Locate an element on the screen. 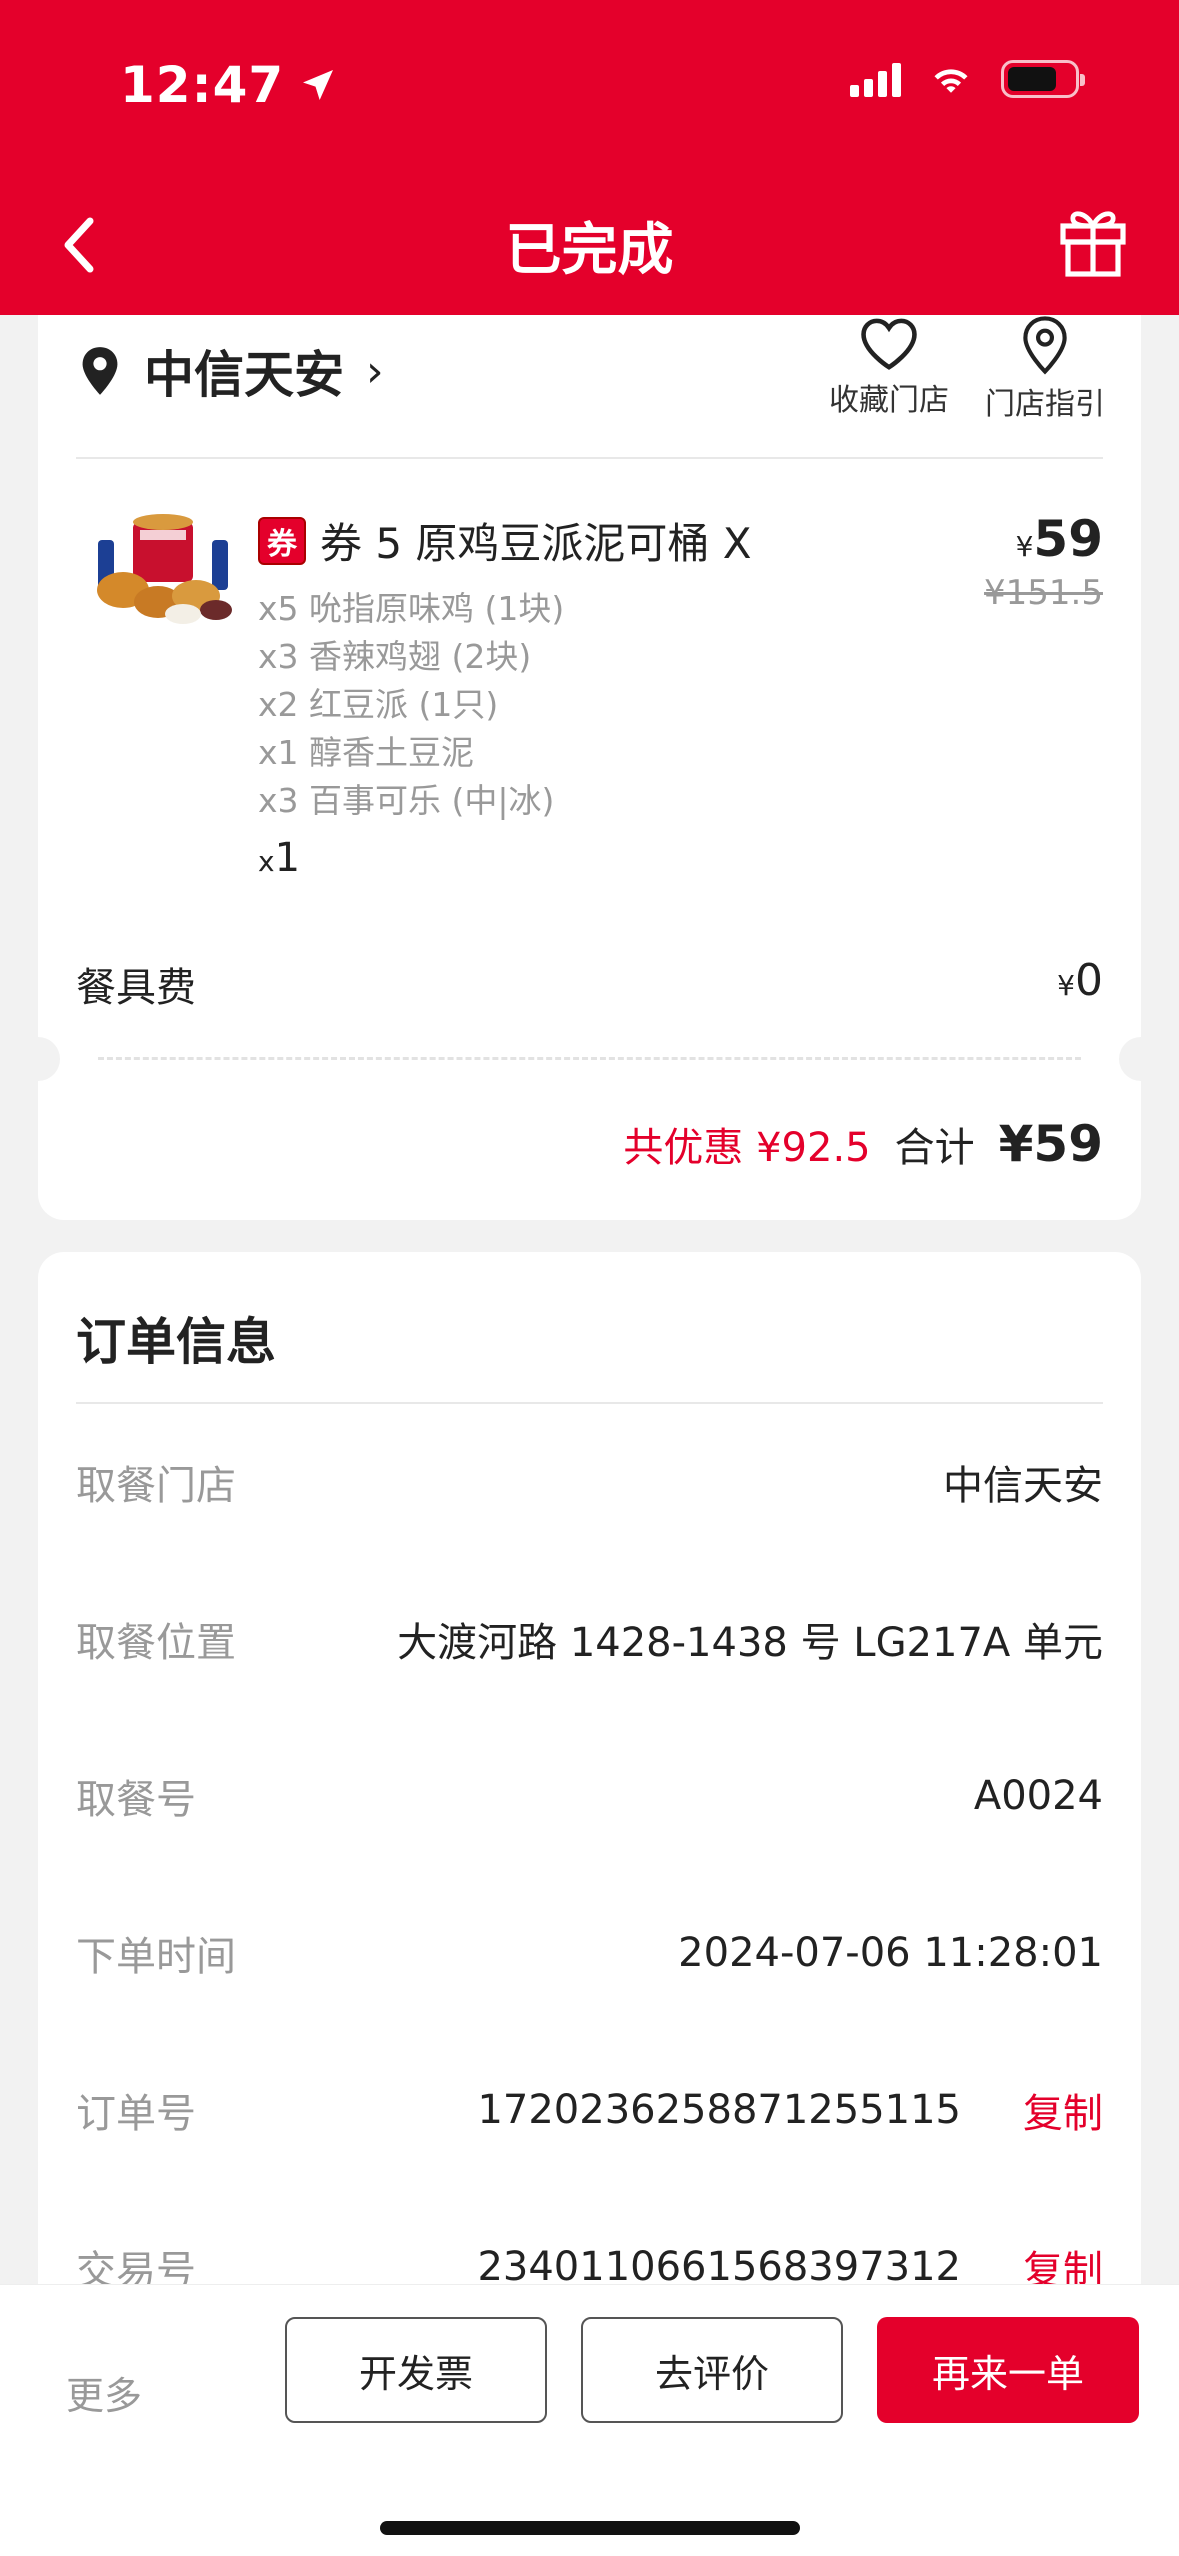 Image resolution: width=1179 pixels, height=2556 pixels. info-label: 取餐门店 is located at coordinates (156, 1486).